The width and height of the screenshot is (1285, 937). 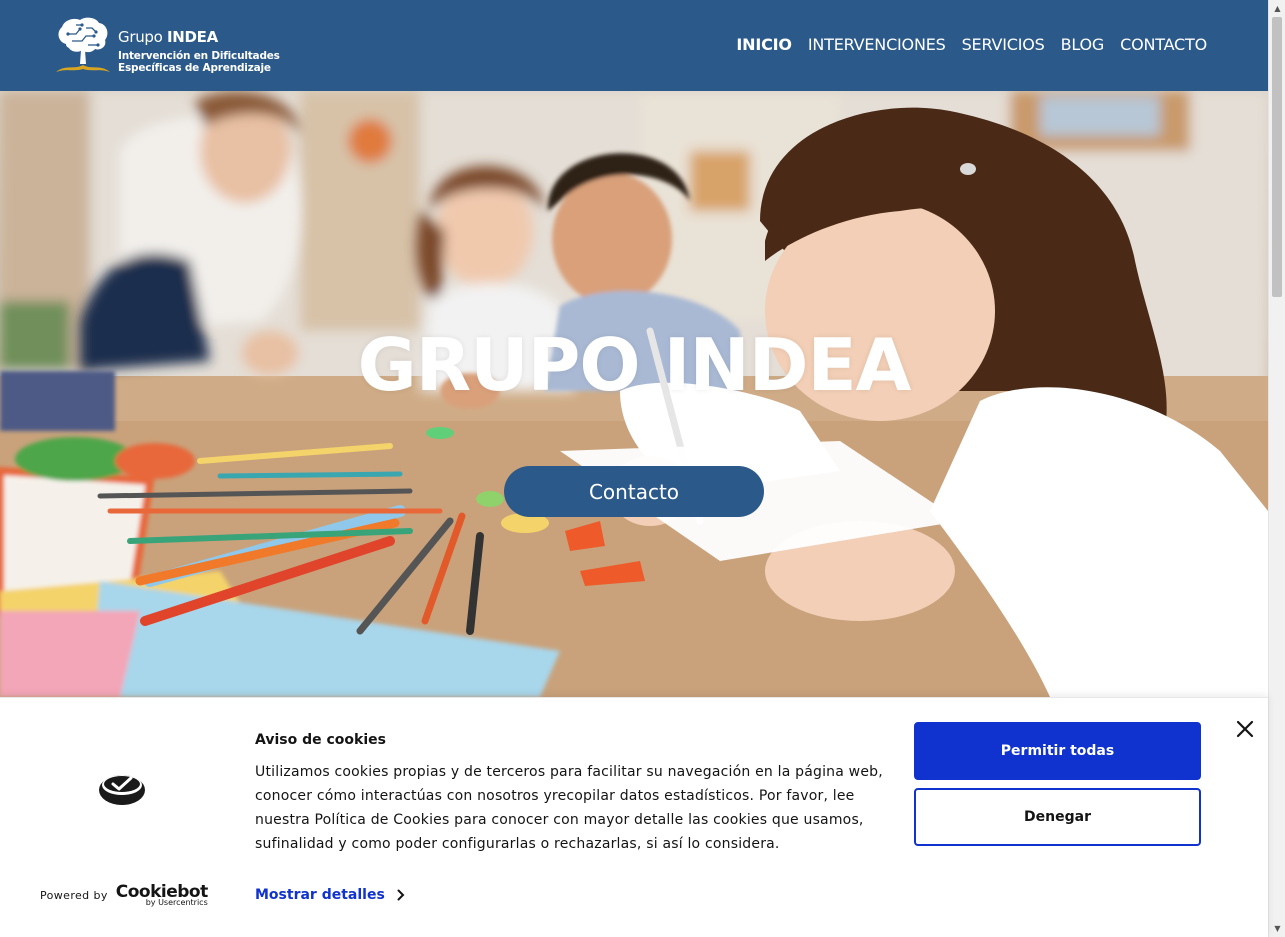 I want to click on scroll-up-arrow-icon: ▲, so click(x=1277, y=8).